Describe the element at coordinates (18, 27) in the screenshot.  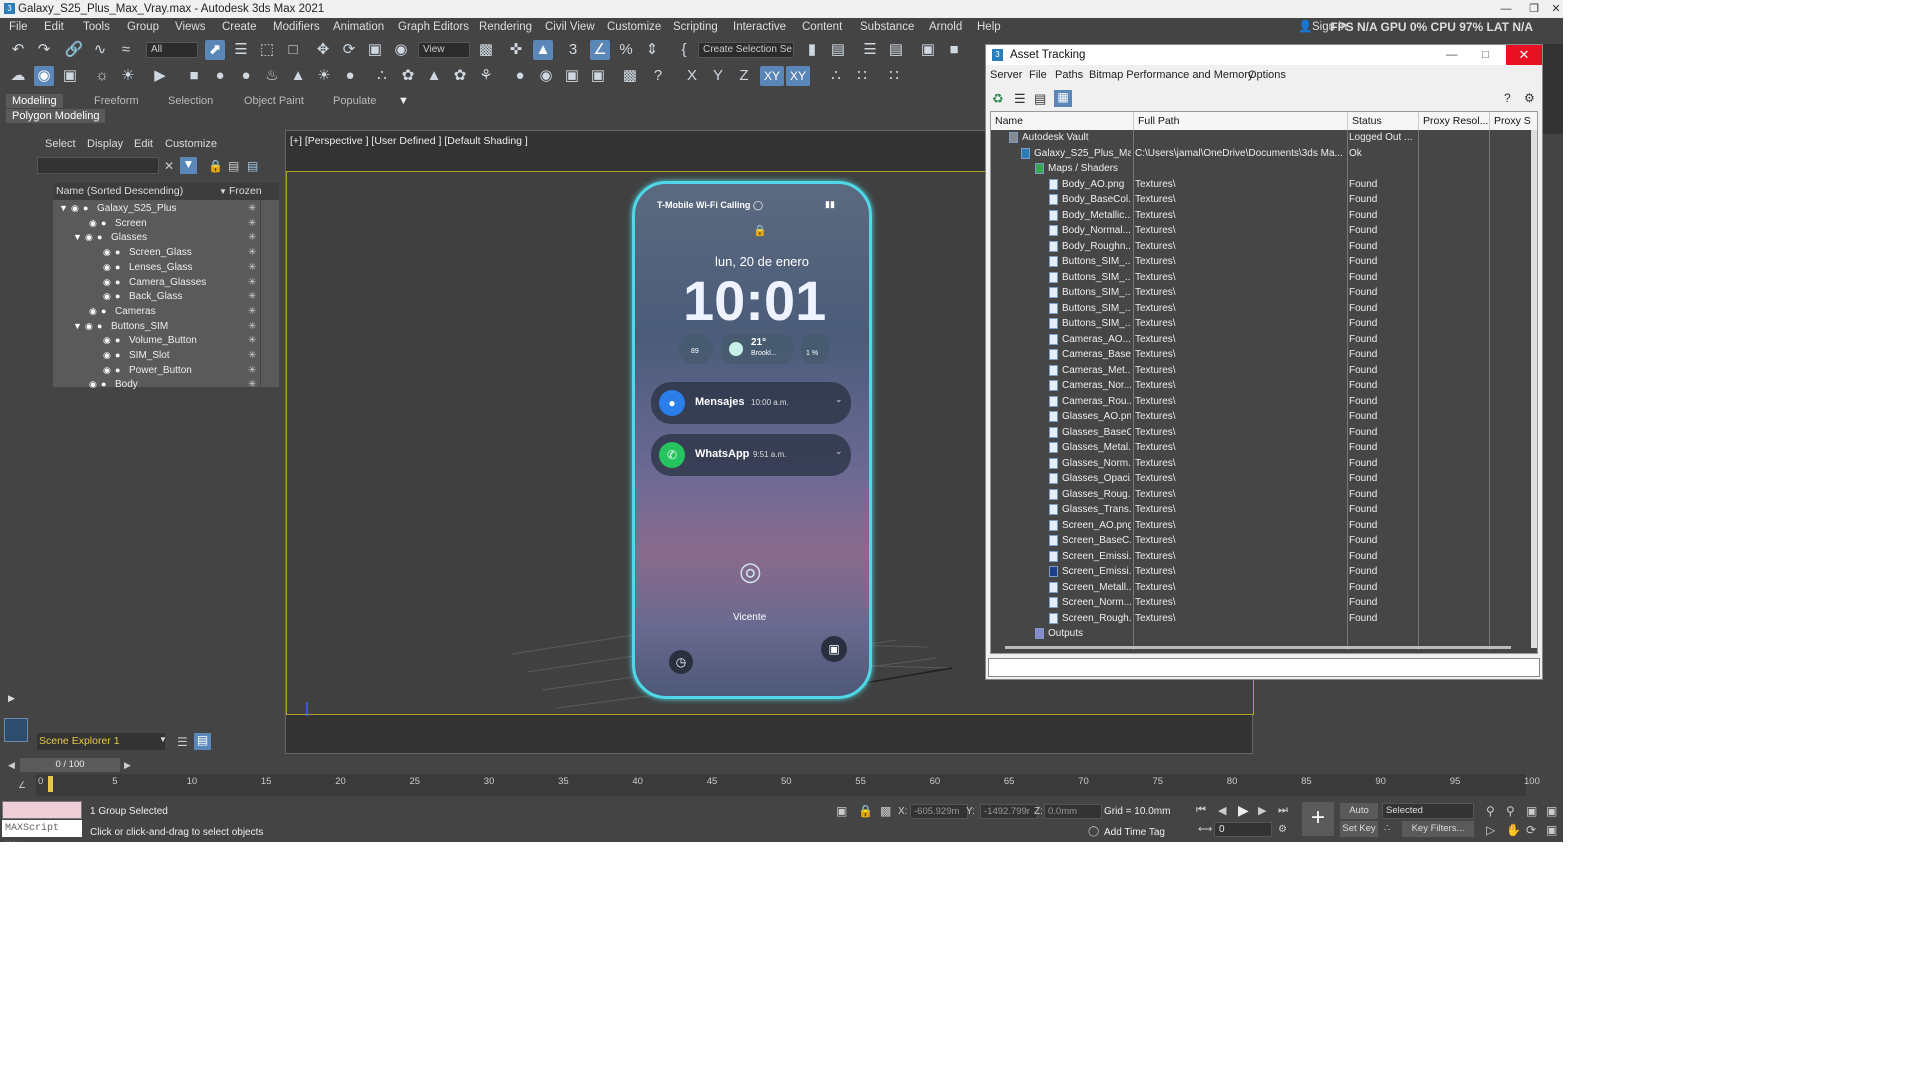
I see `menu-file: File` at that location.